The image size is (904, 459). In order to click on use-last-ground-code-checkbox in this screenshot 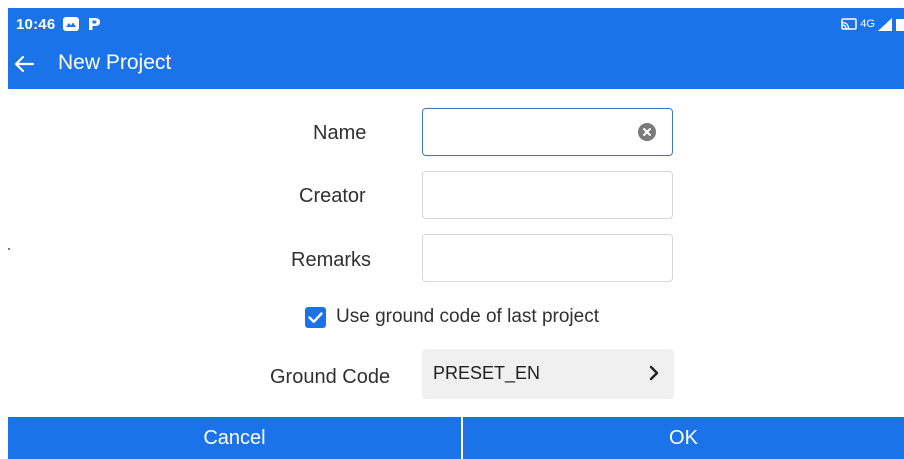, I will do `click(315, 317)`.